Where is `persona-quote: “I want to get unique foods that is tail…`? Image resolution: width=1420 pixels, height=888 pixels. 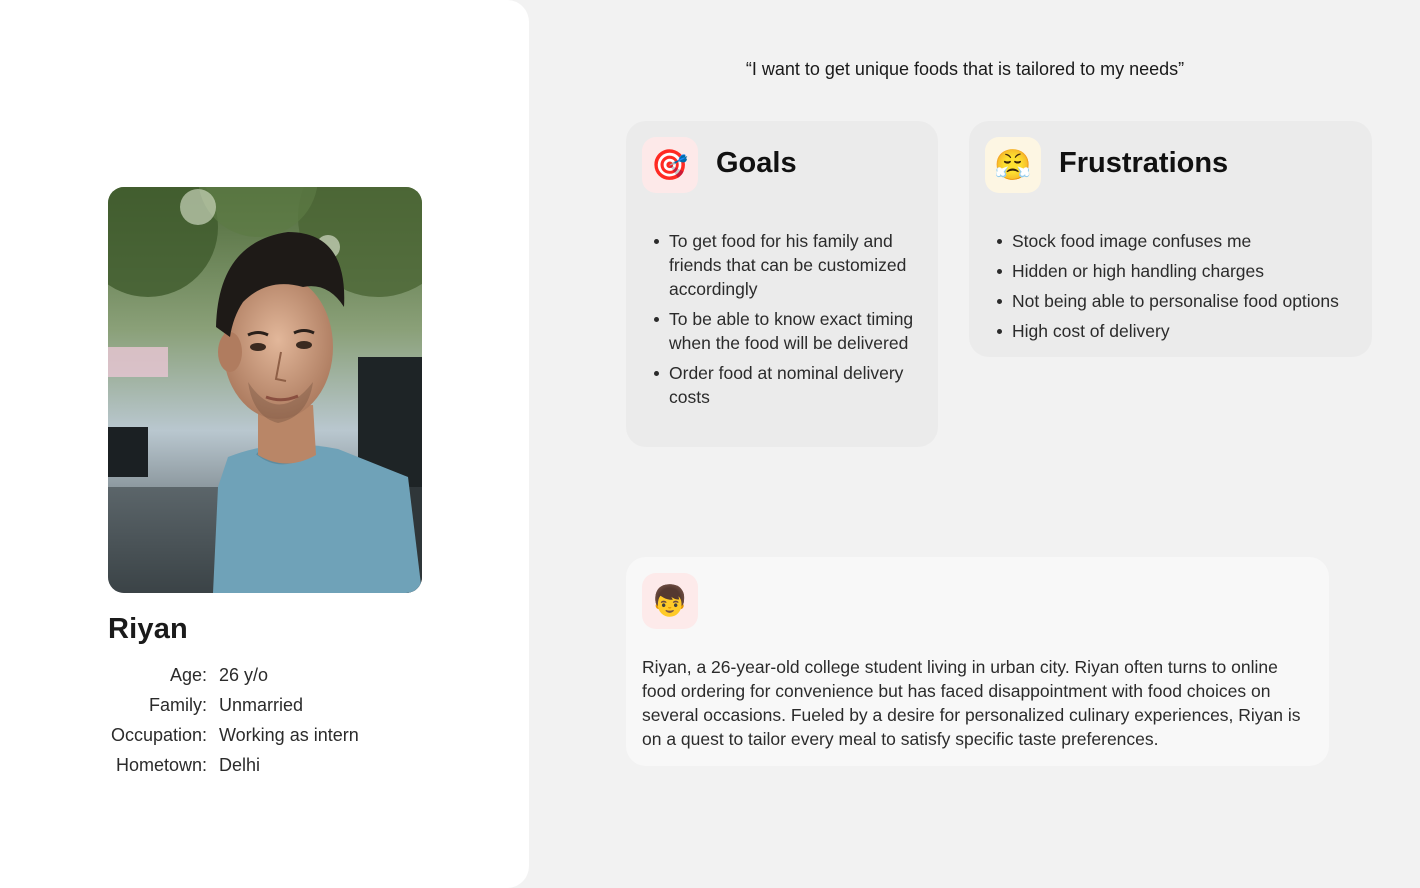 persona-quote: “I want to get unique foods that is tail… is located at coordinates (965, 69).